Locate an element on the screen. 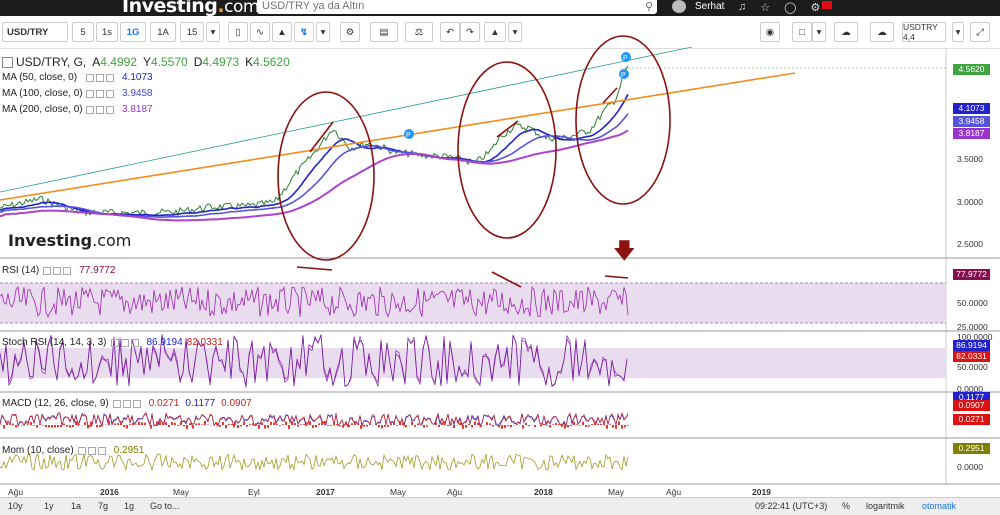 The image size is (1000, 515). ma200-close-icon is located at coordinates (110, 110).